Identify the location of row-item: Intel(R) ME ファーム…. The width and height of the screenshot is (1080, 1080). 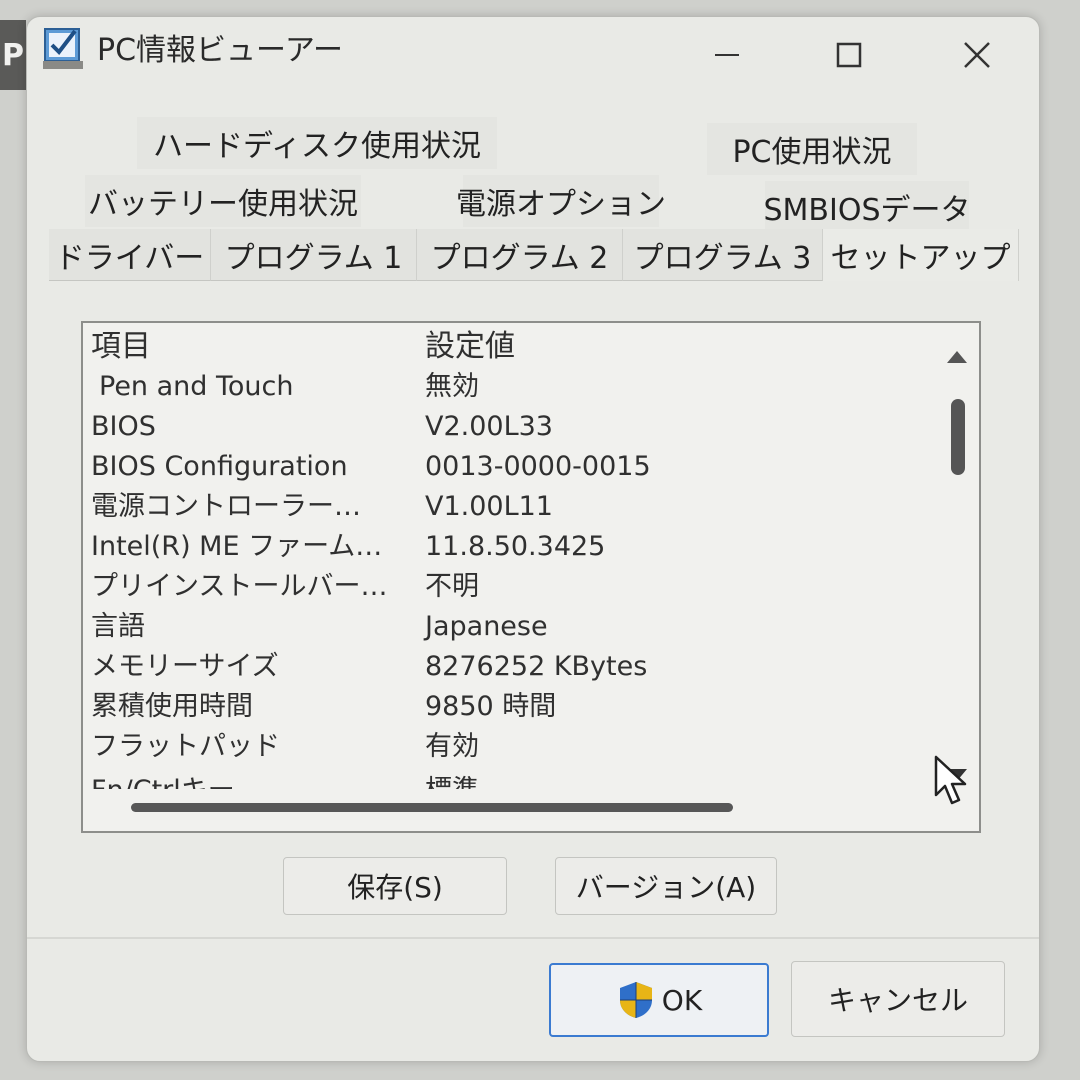
(237, 546).